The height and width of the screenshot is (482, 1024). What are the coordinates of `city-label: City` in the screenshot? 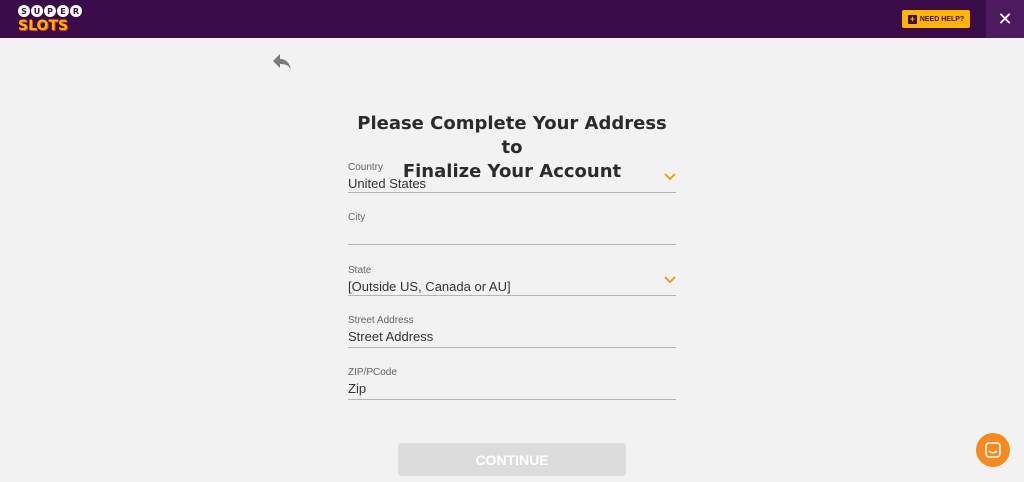 It's located at (357, 217).